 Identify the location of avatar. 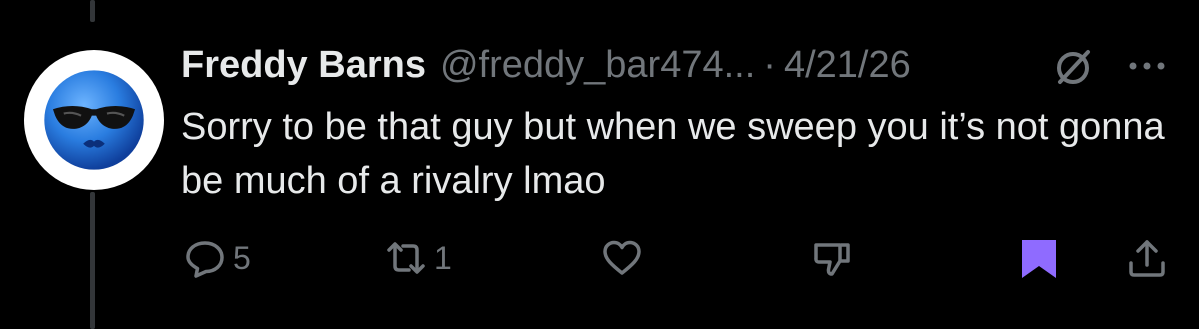
(94, 120).